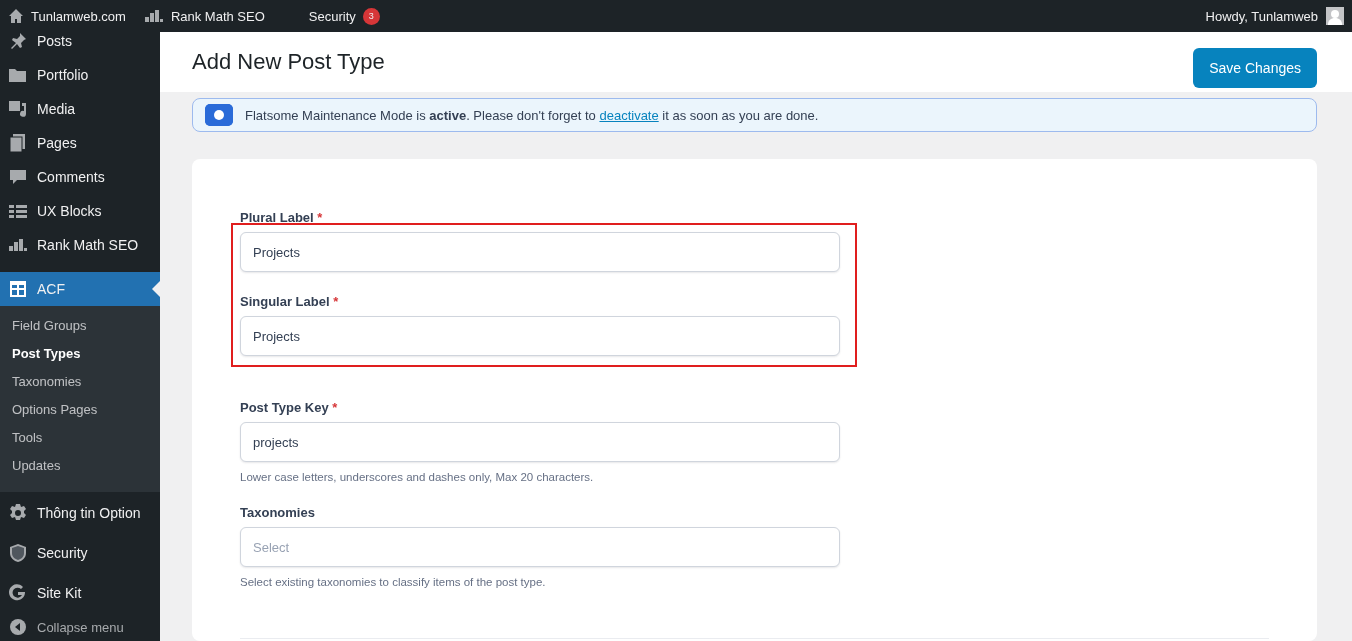 The width and height of the screenshot is (1352, 641). I want to click on field-label: Singular Label *, so click(289, 301).